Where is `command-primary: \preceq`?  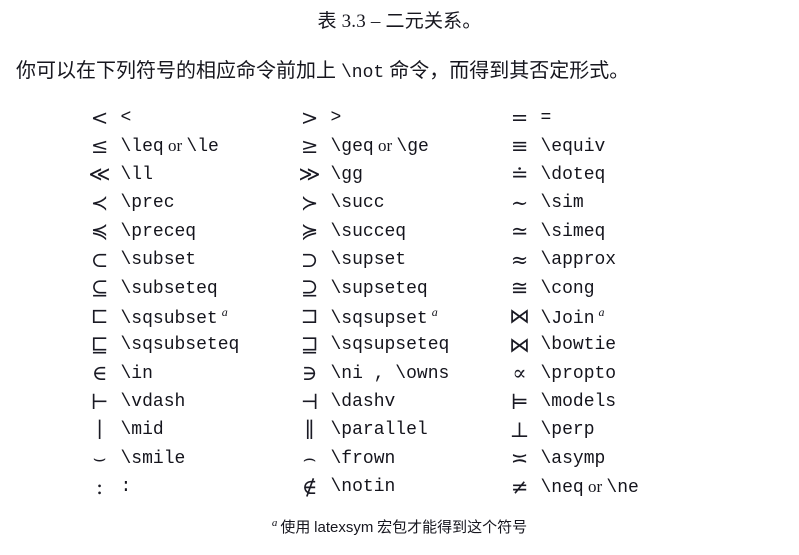
command-primary: \preceq is located at coordinates (158, 231).